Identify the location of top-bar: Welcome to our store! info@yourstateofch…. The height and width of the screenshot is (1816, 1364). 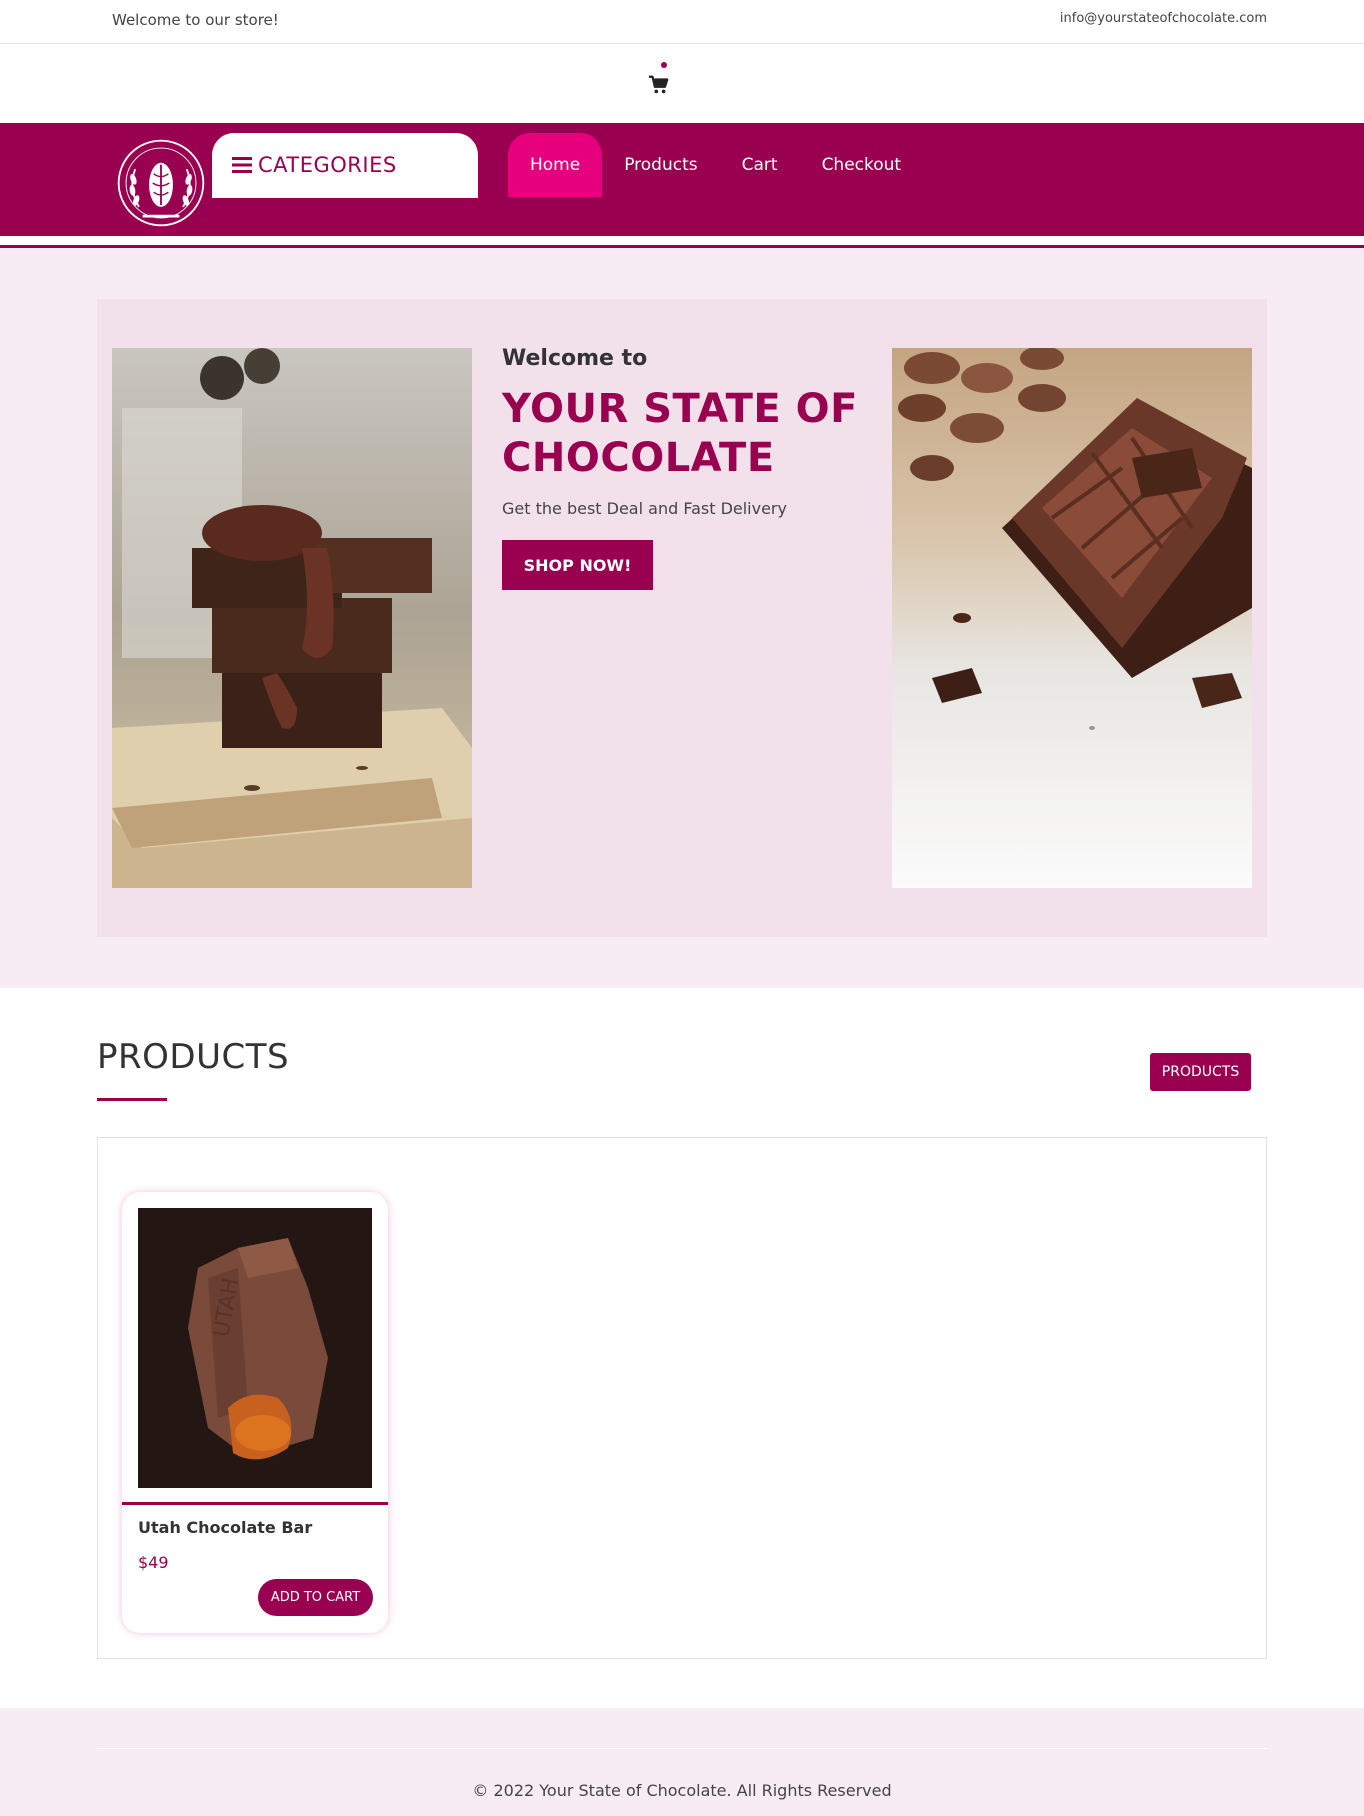
(682, 22).